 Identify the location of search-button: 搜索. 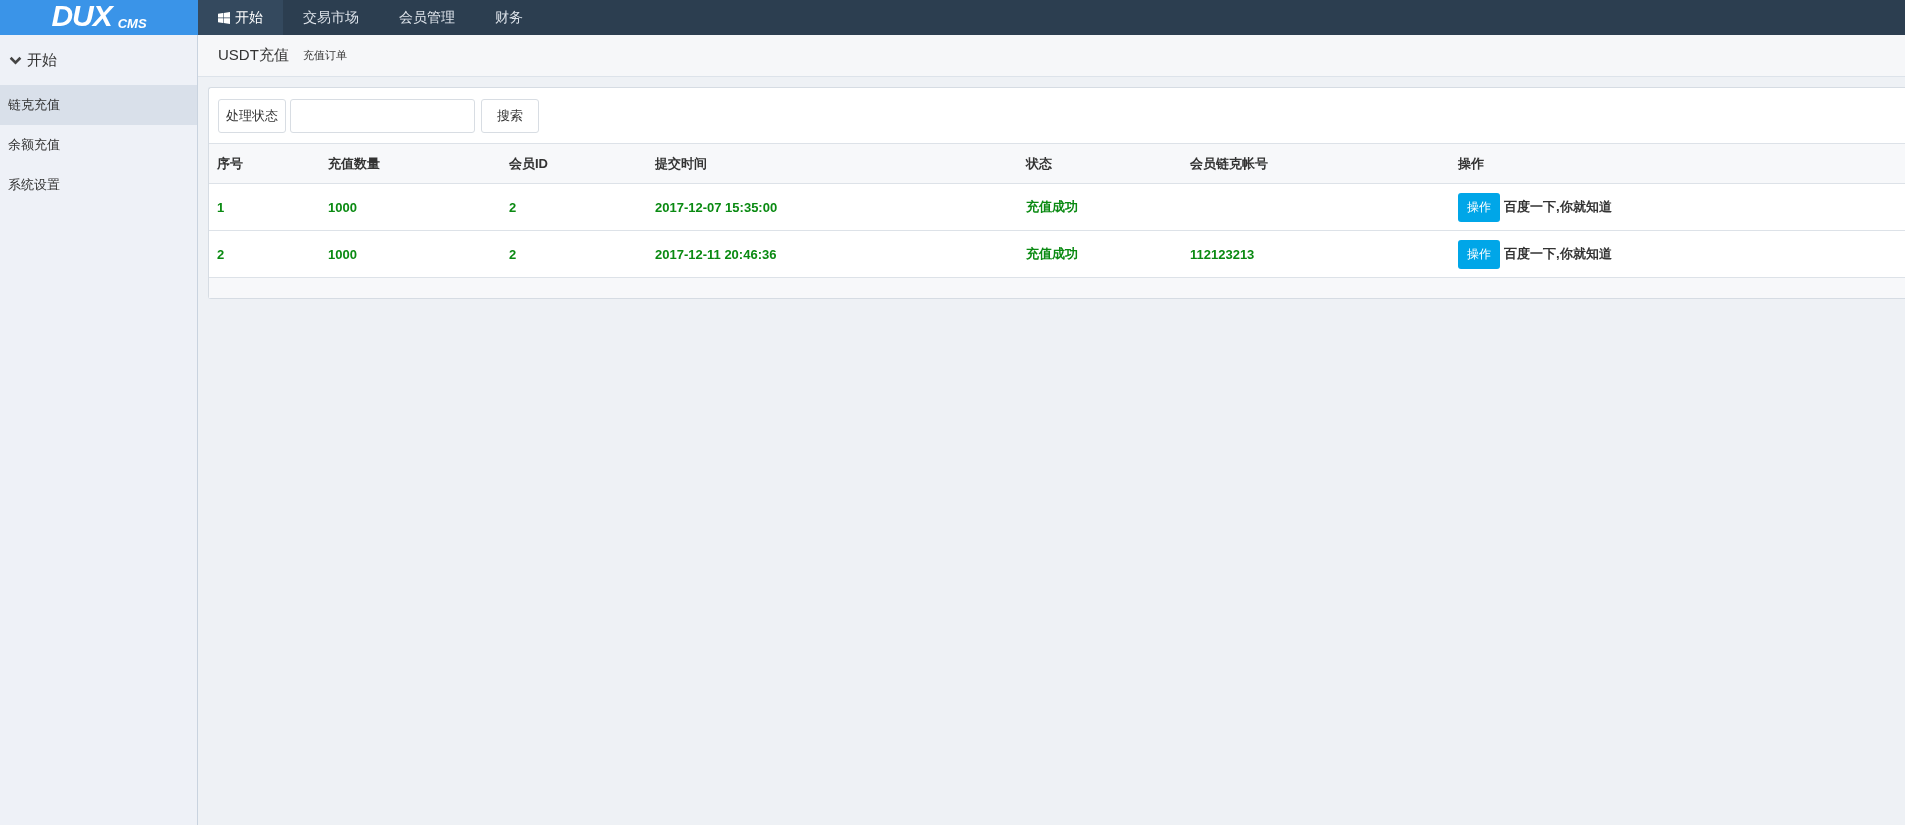
(510, 115).